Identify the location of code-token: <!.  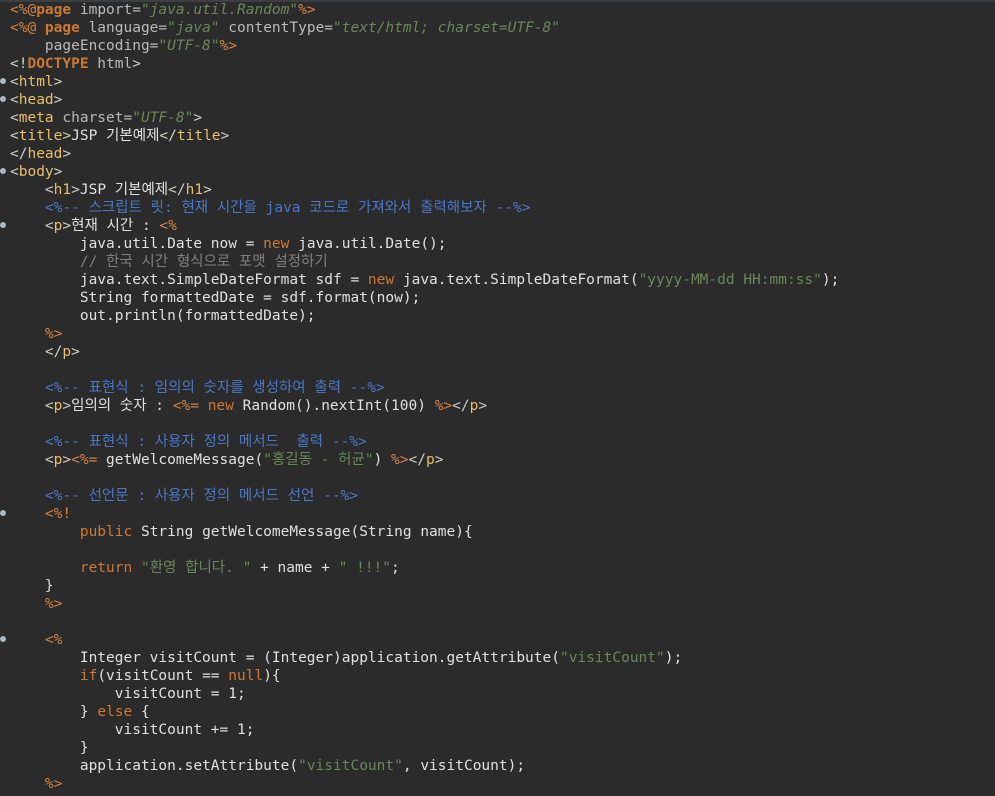
(19, 64).